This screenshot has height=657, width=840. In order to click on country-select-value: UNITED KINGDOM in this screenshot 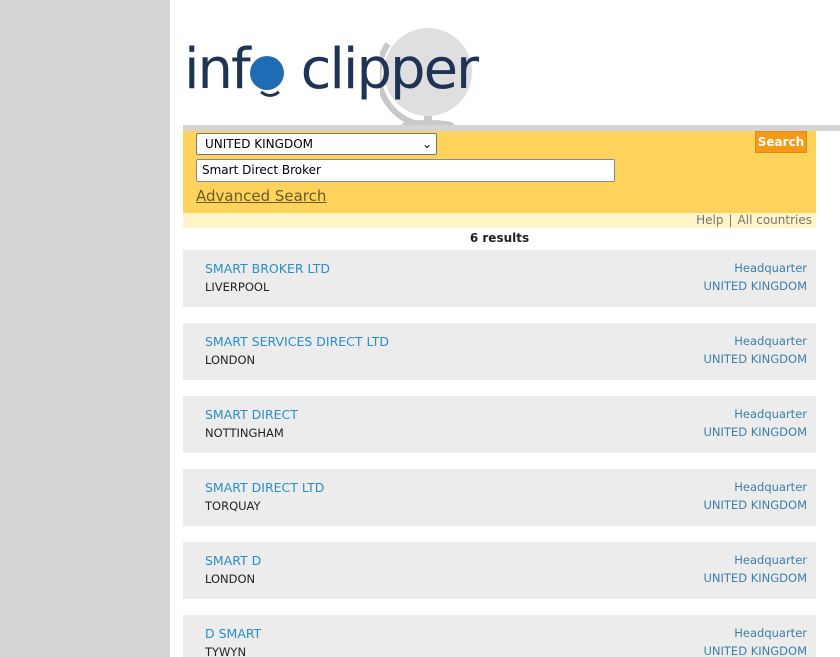, I will do `click(259, 144)`.